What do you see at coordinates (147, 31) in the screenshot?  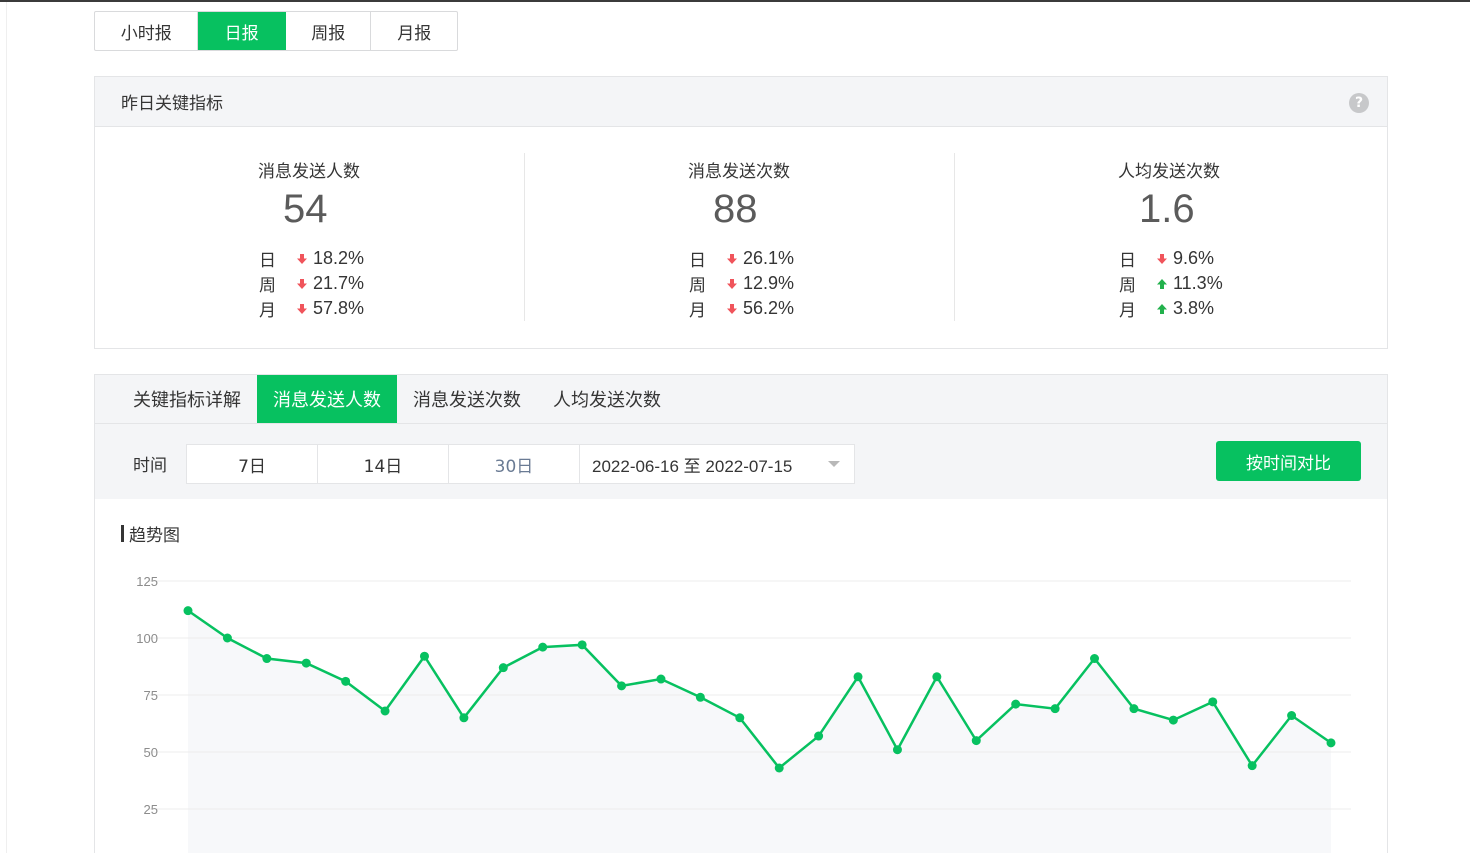 I see `tab-hourly-report: 小时报` at bounding box center [147, 31].